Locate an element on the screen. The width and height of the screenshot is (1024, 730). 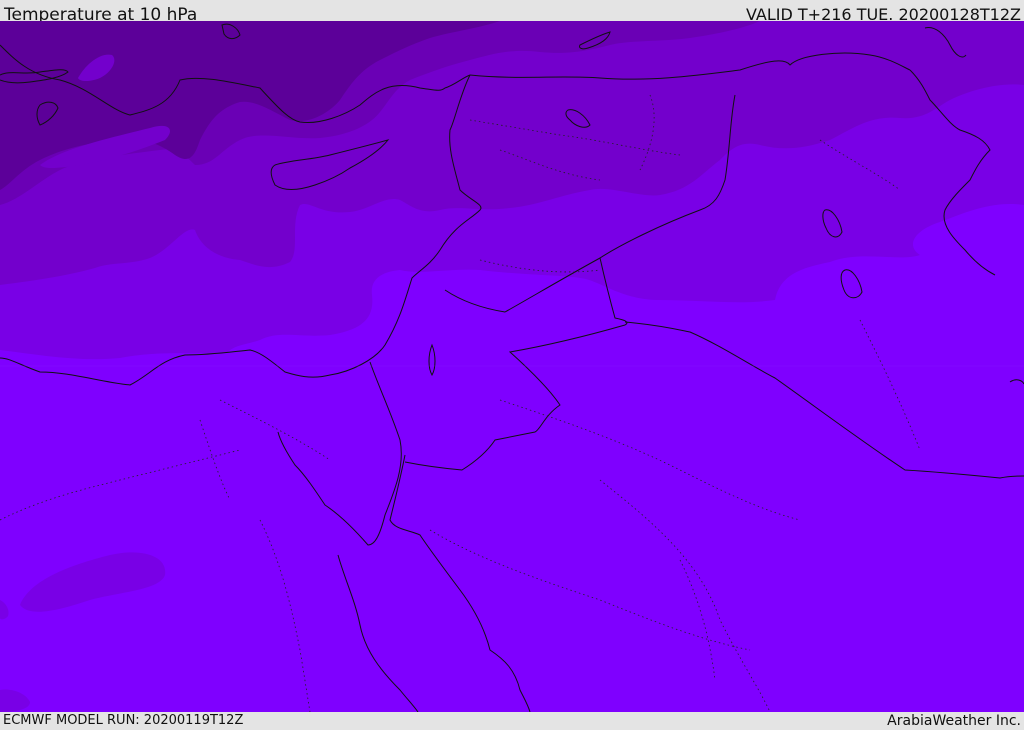
model-run-label: ECMWF MODEL RUN: 20200119T12Z is located at coordinates (123, 720).